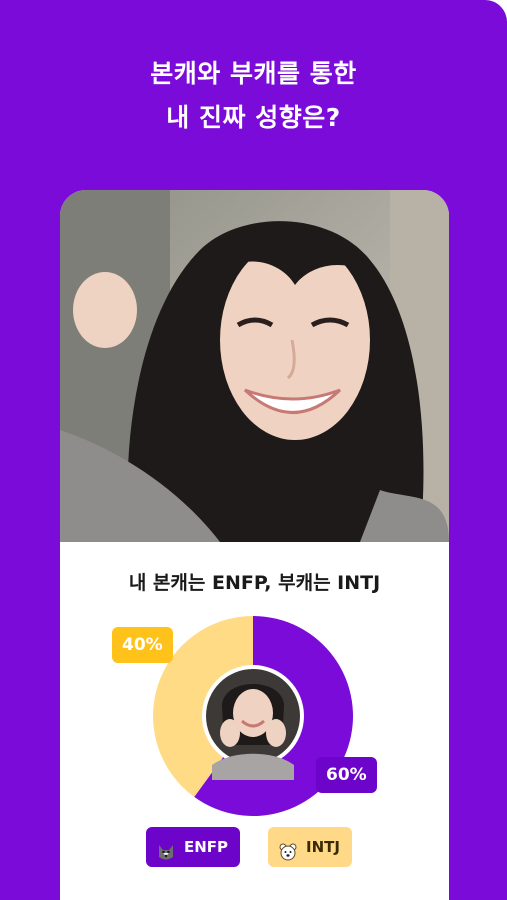 This screenshot has height=900, width=507. Describe the element at coordinates (254, 583) in the screenshot. I see `result-caption: 내 본캐는 ENFP, 부캐는 INTJ` at that location.